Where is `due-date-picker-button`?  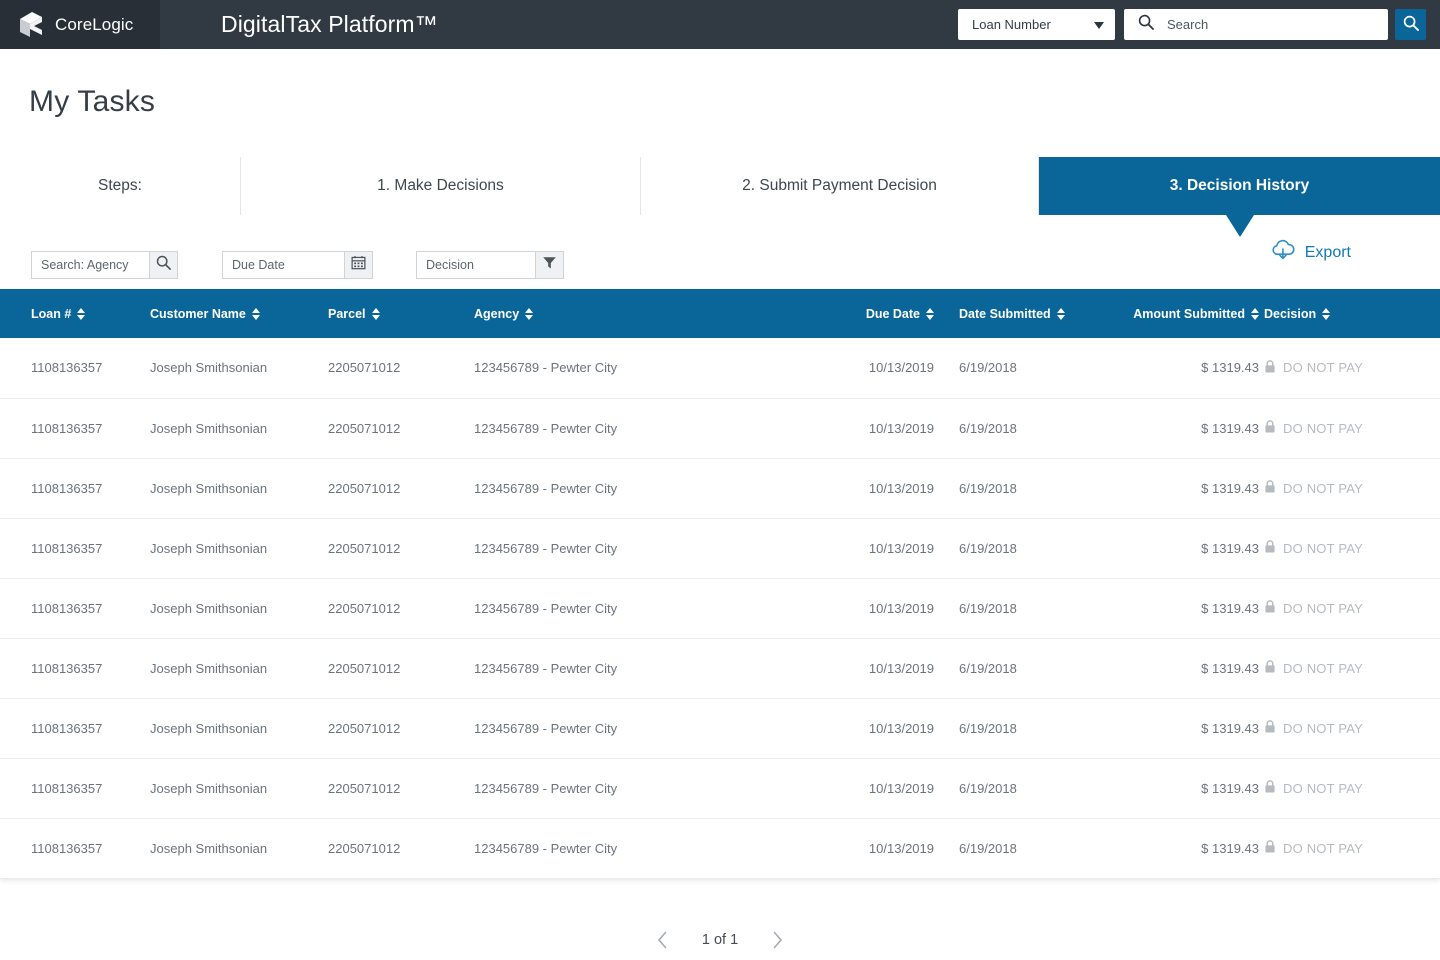 due-date-picker-button is located at coordinates (358, 265).